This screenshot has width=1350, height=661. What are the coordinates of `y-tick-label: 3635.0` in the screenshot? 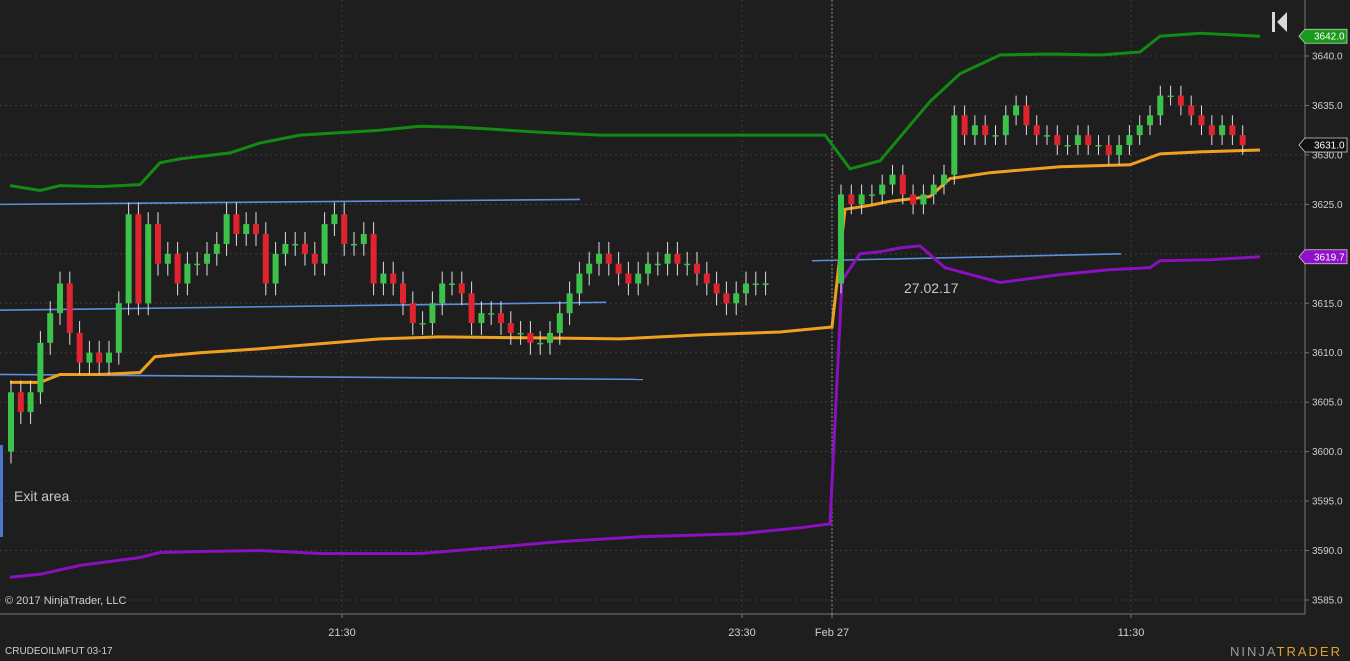 It's located at (1327, 106).